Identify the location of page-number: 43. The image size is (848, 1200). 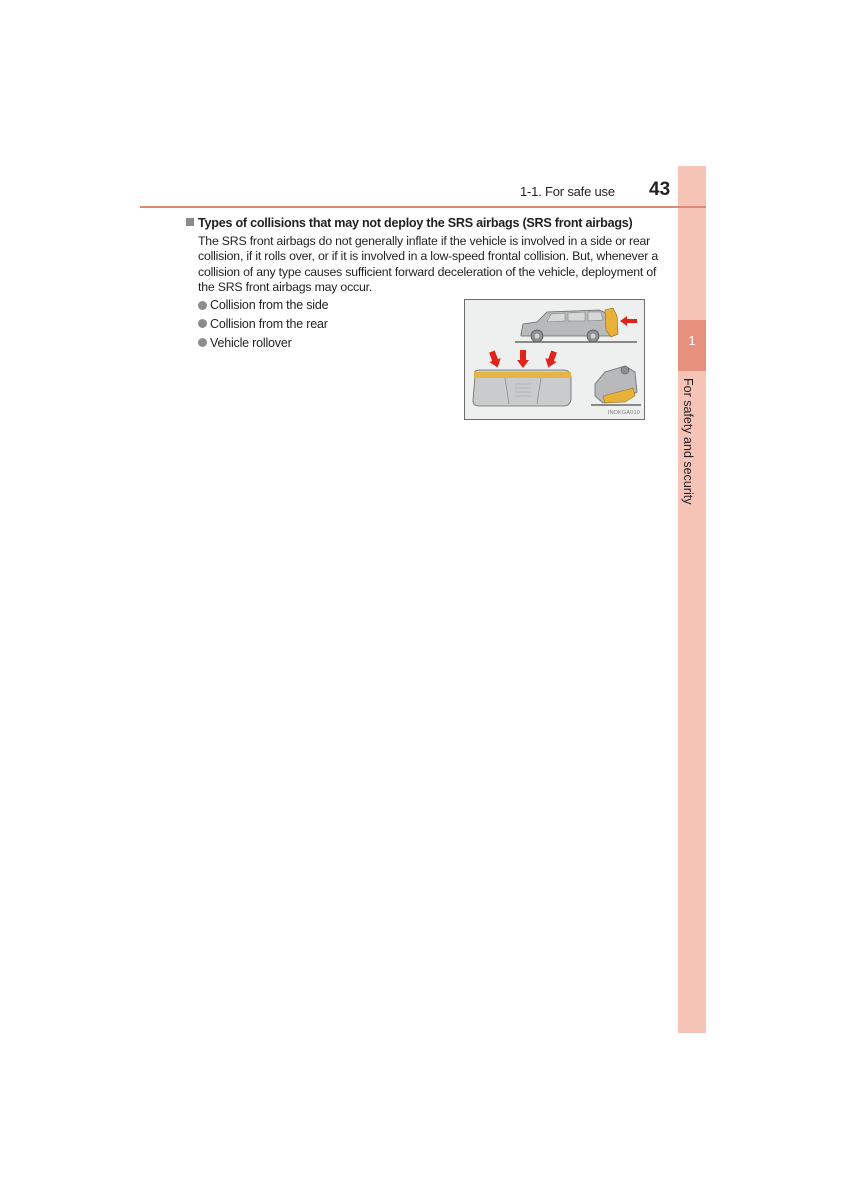
(660, 189).